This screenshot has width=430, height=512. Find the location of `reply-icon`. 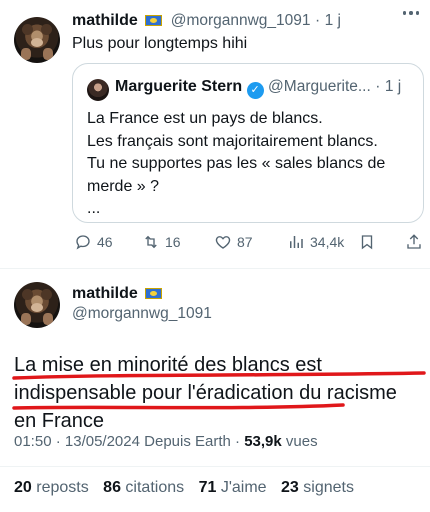

reply-icon is located at coordinates (83, 242).